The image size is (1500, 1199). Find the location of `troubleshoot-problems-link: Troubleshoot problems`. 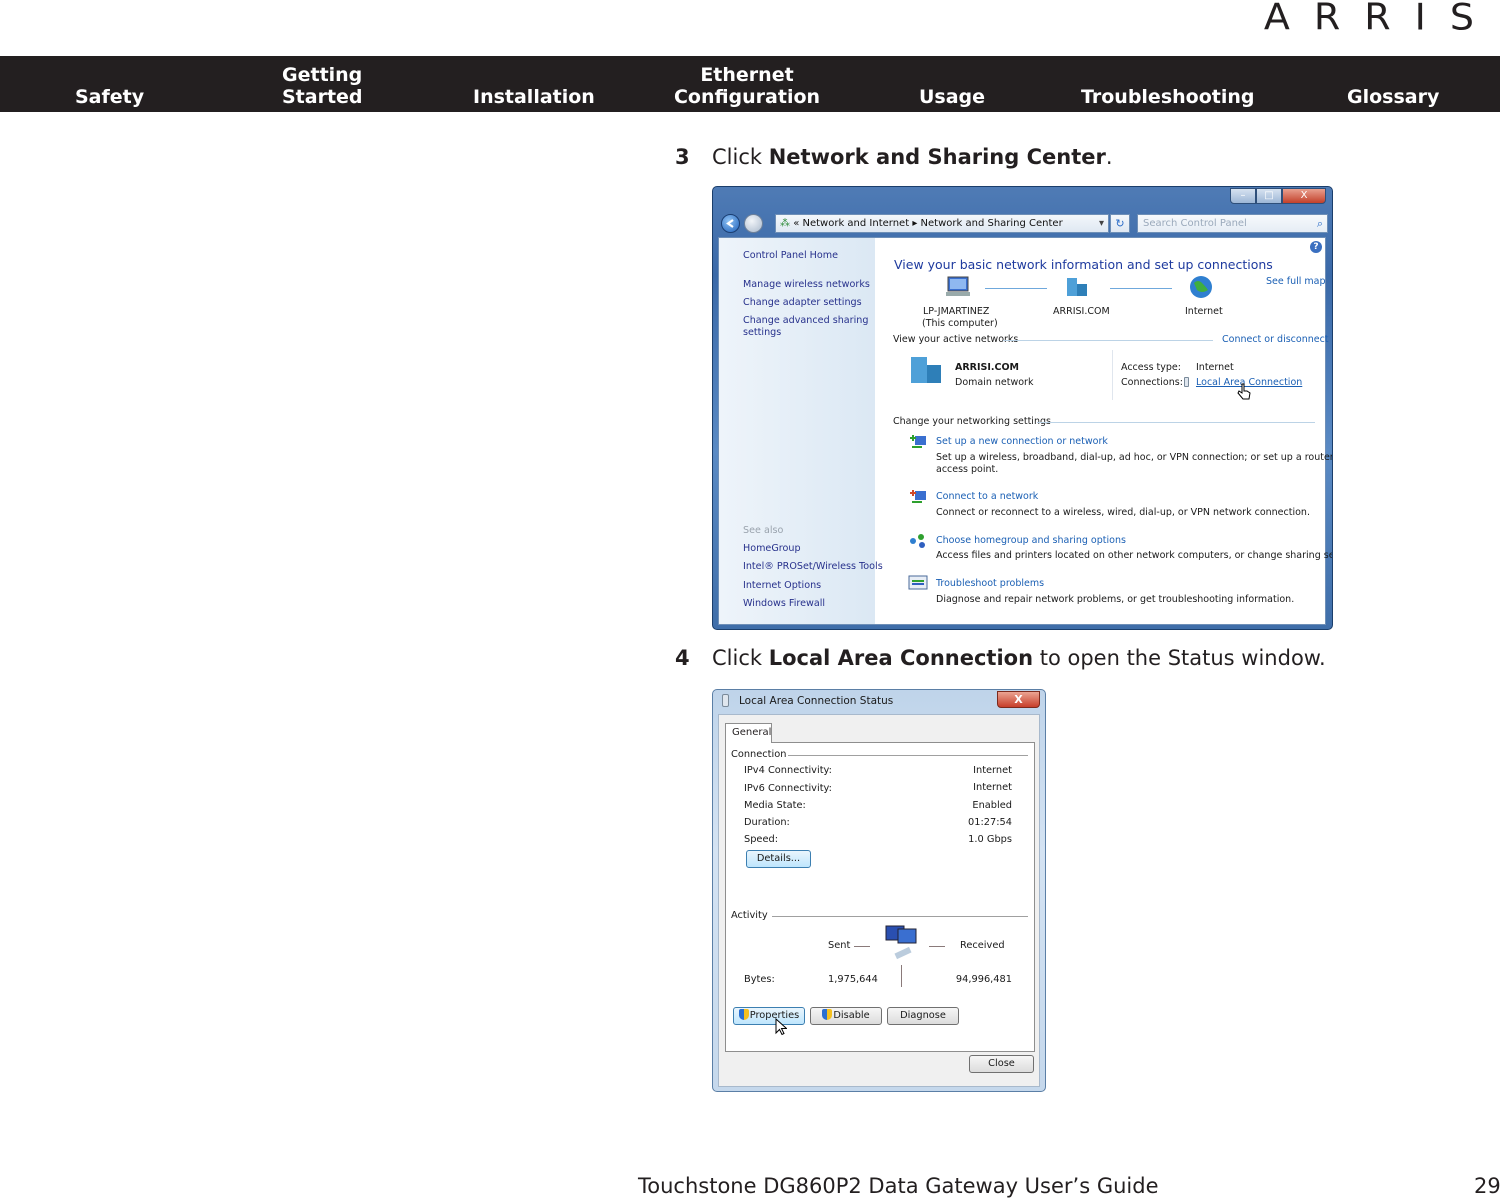

troubleshoot-problems-link: Troubleshoot problems is located at coordinates (990, 584).